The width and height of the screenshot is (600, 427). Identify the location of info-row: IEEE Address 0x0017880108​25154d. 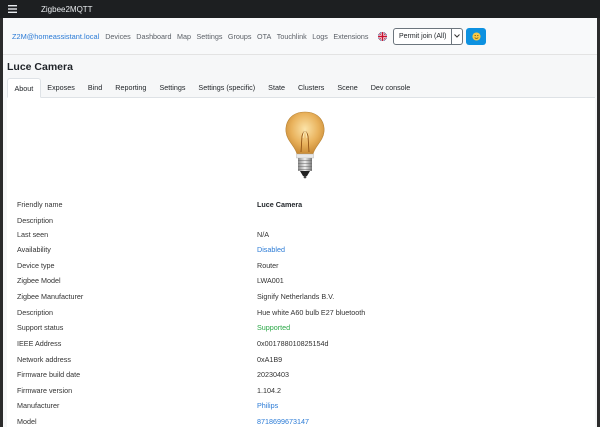
(302, 346).